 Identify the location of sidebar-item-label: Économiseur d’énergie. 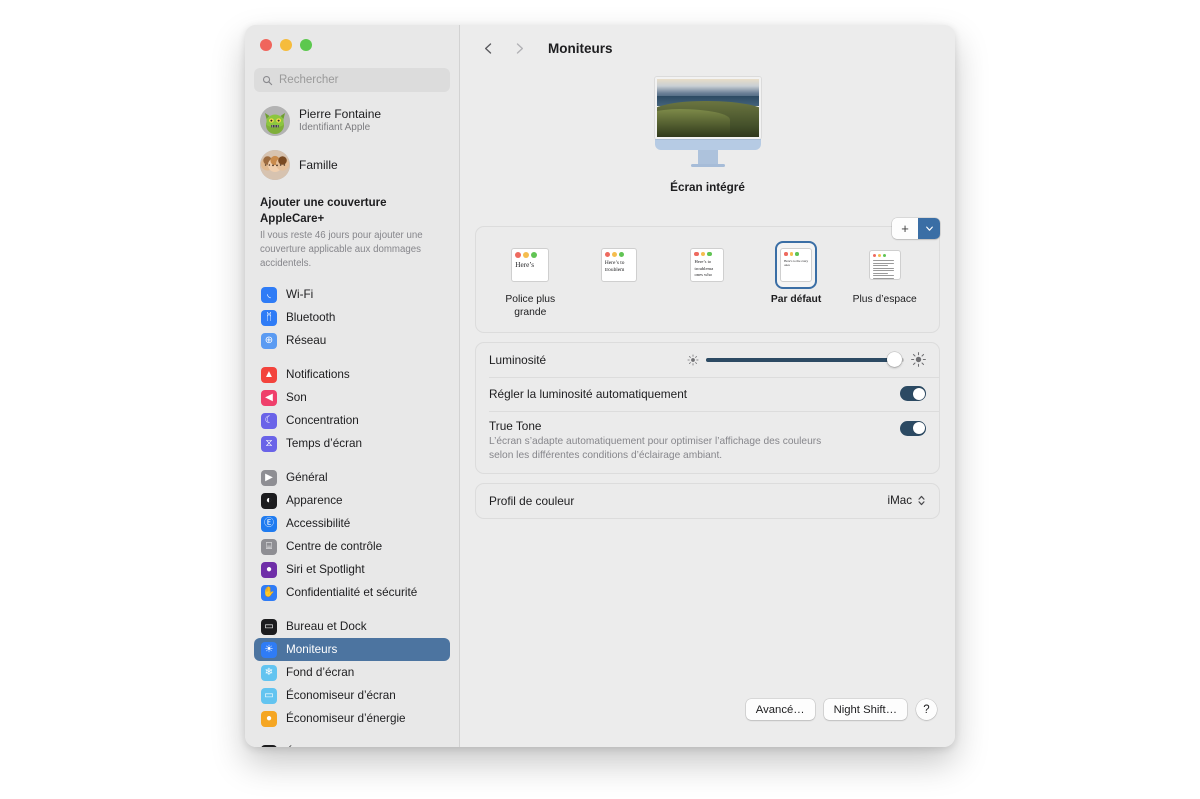
(346, 719).